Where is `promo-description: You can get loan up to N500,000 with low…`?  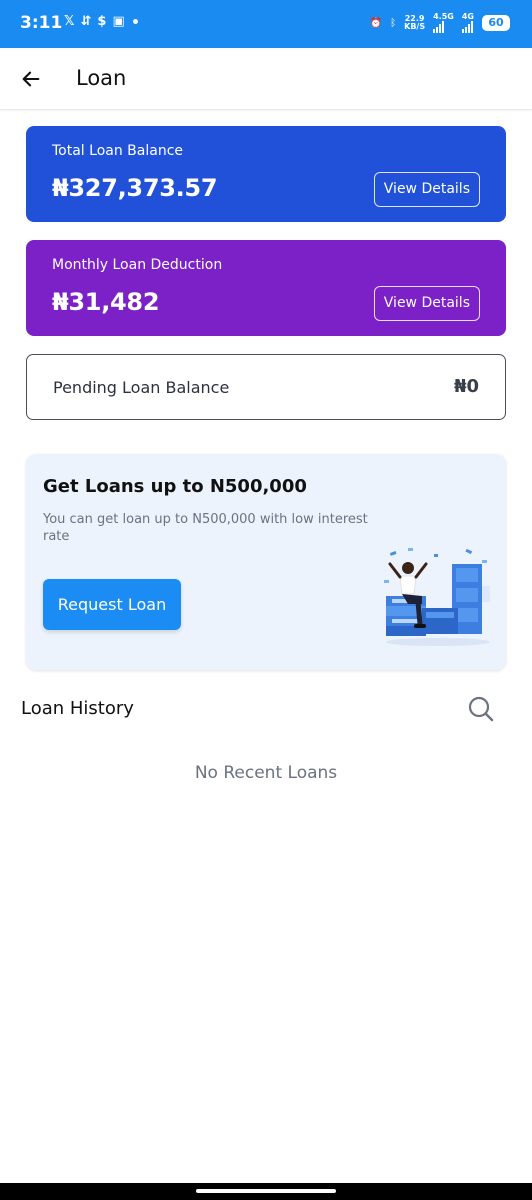
promo-description: You can get loan up to N500,000 with low… is located at coordinates (205, 528).